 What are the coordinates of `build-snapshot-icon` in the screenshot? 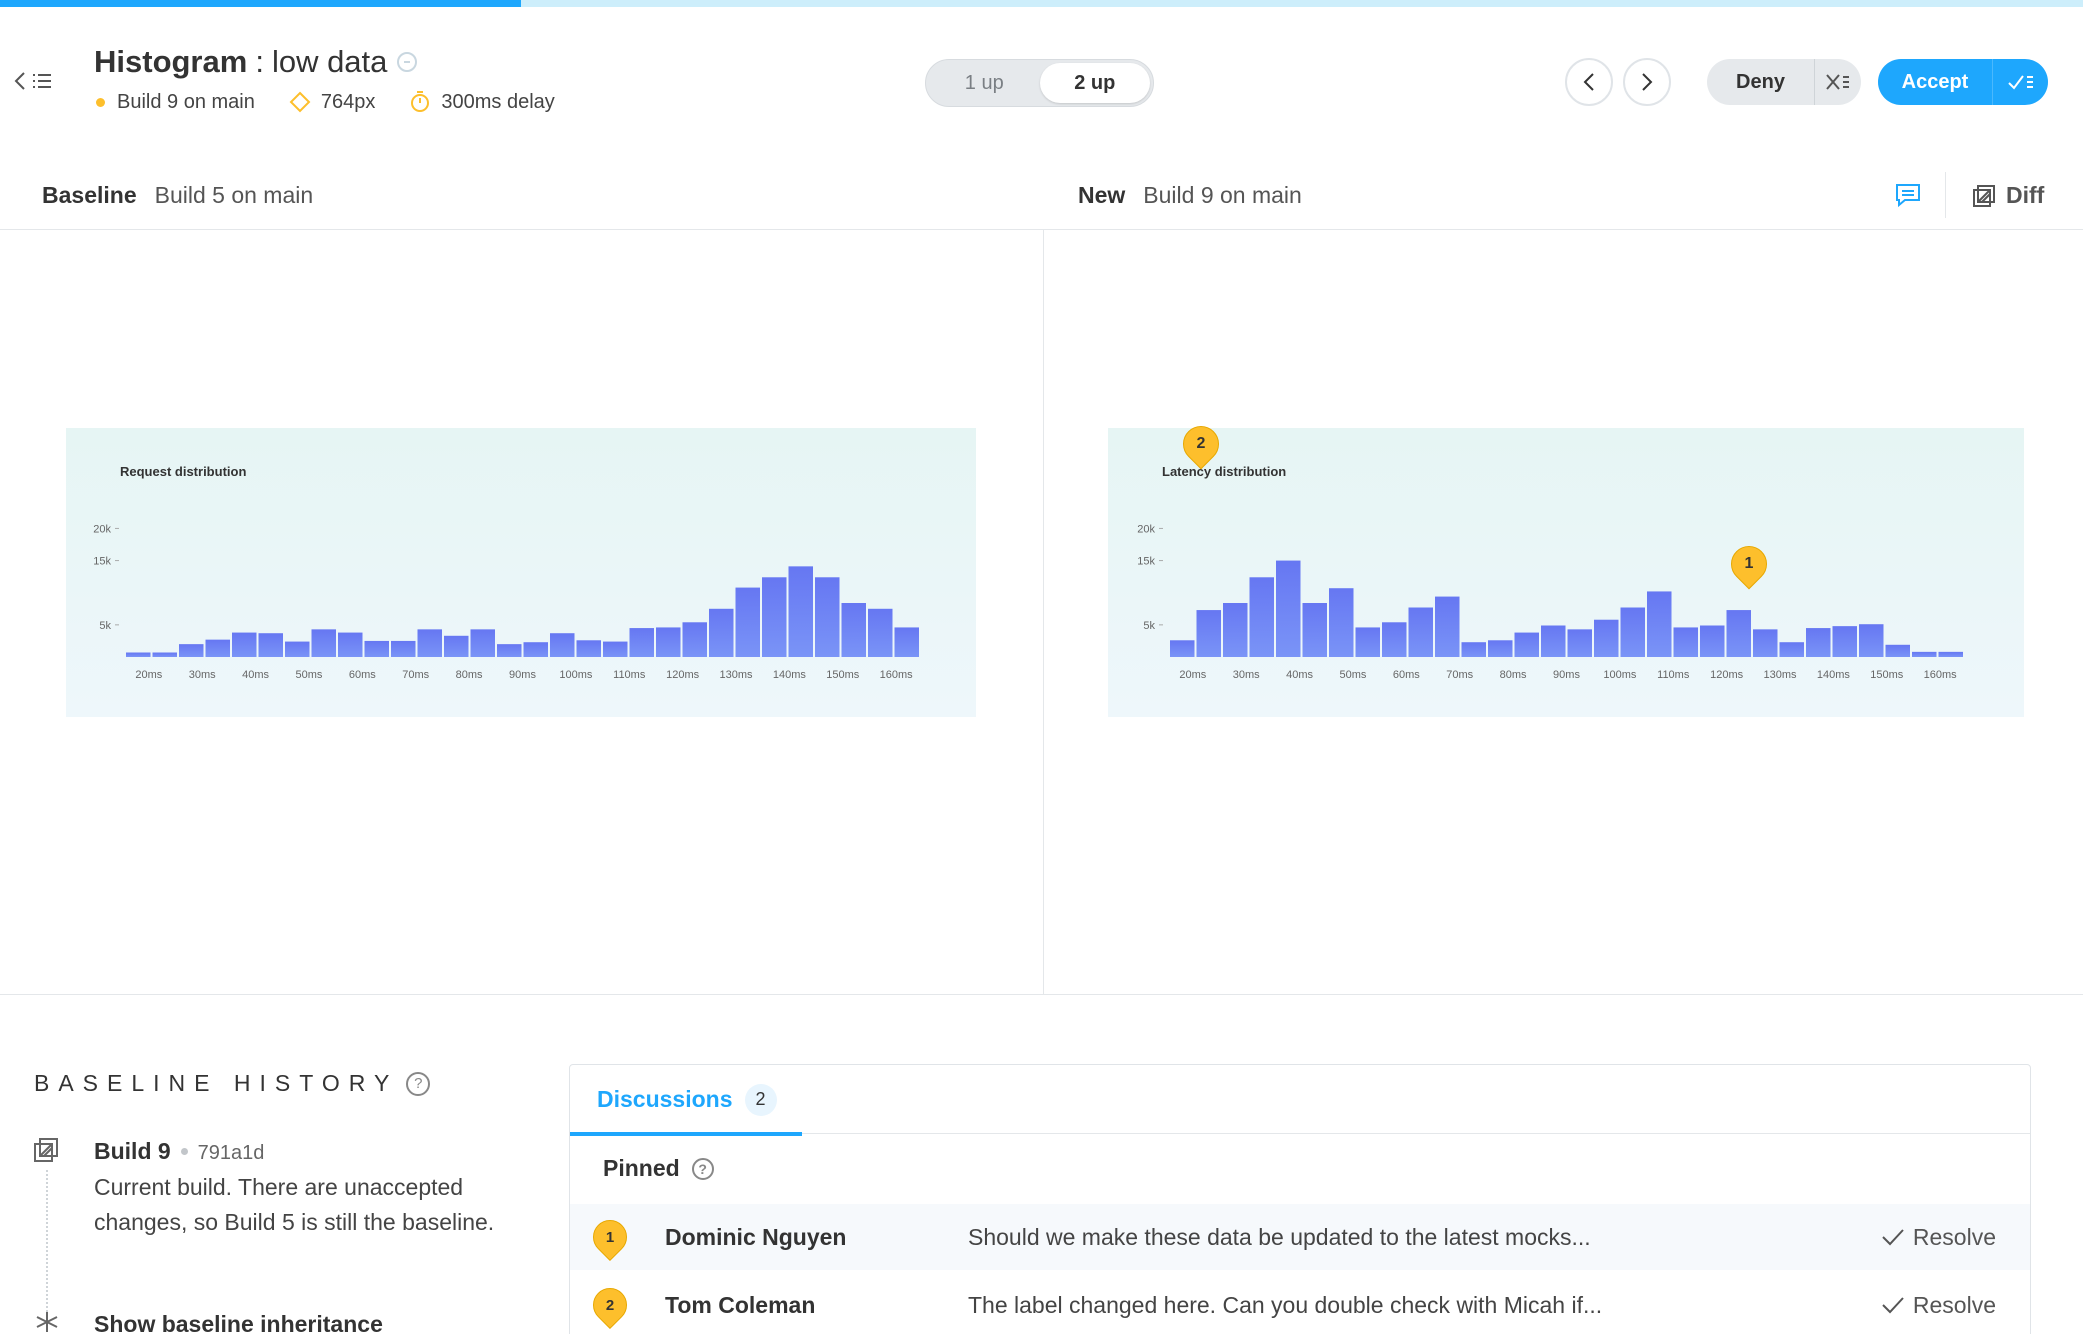 It's located at (46, 1150).